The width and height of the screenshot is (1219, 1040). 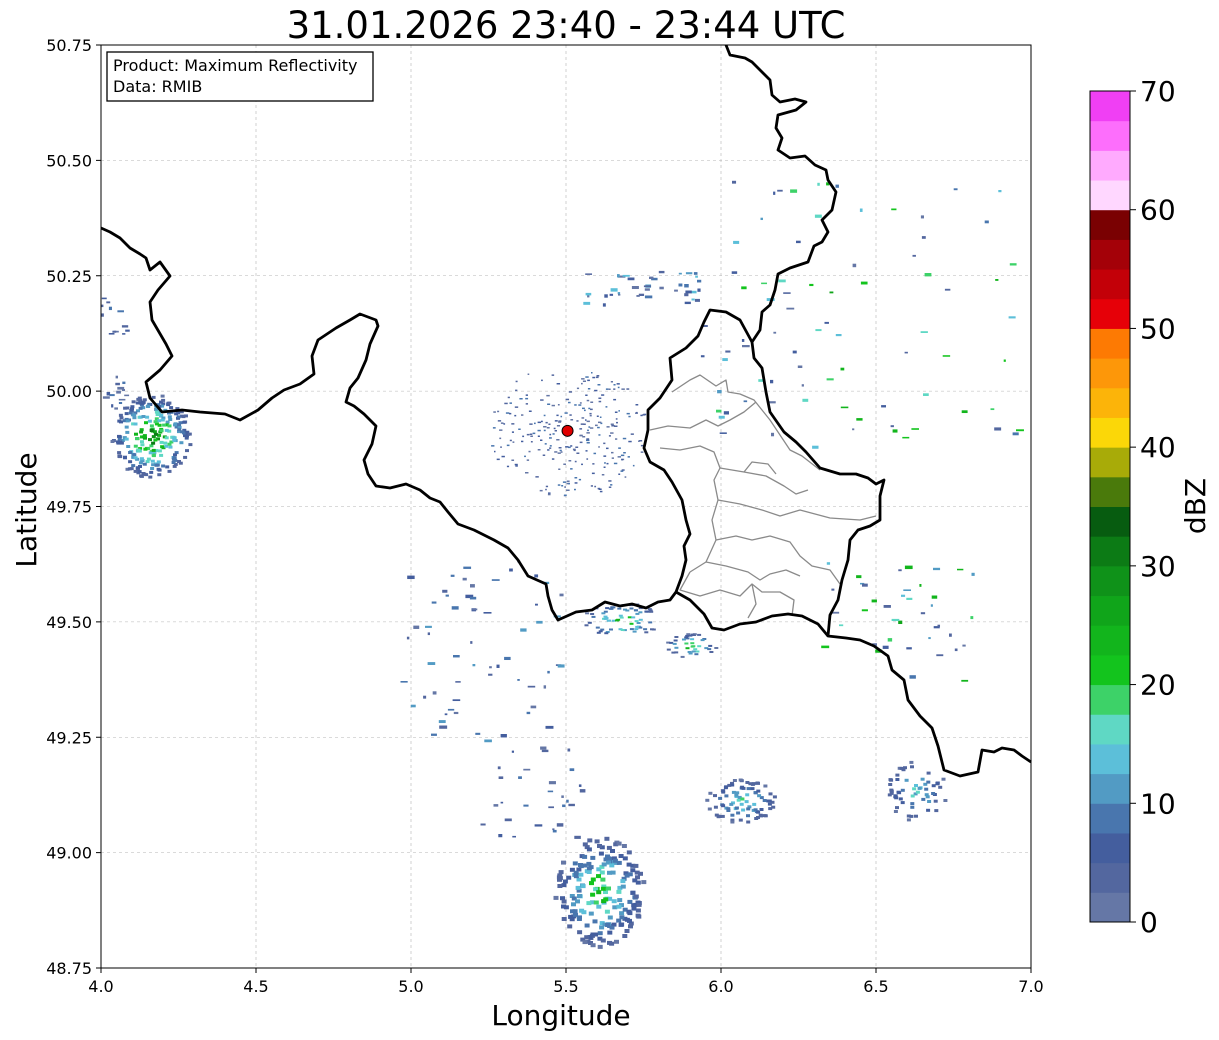 What do you see at coordinates (1158, 803) in the screenshot?
I see `colorbar-tick-label: 10` at bounding box center [1158, 803].